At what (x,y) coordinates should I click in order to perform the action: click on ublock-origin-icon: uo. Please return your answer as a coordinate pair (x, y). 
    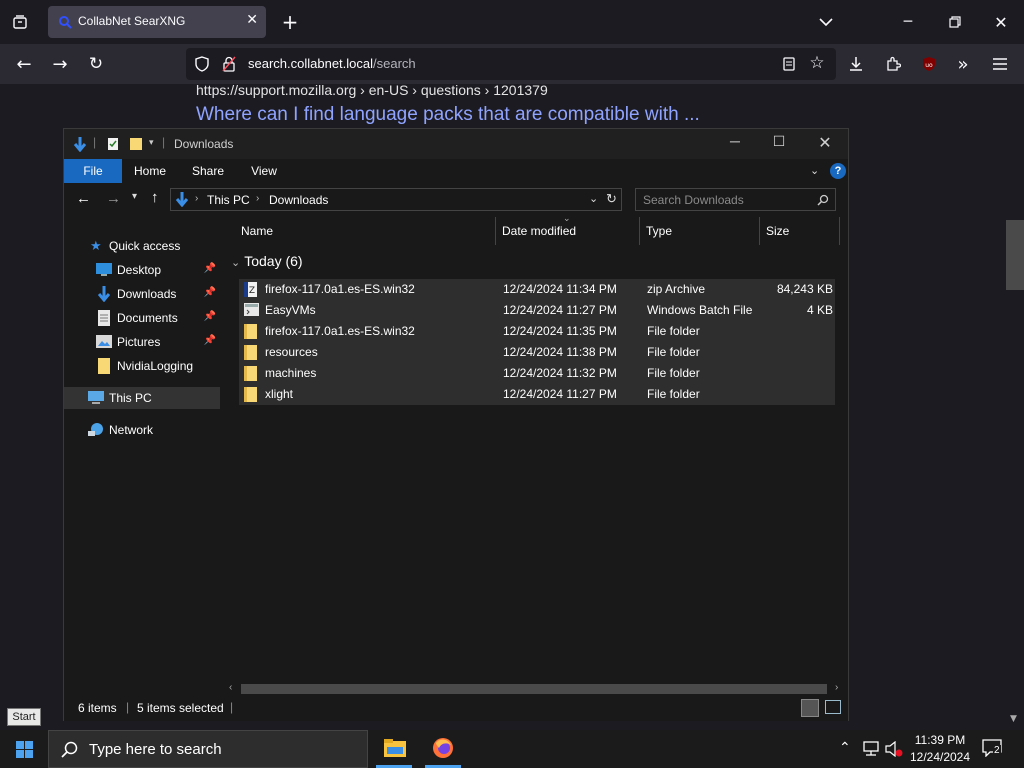
    Looking at the image, I should click on (929, 64).